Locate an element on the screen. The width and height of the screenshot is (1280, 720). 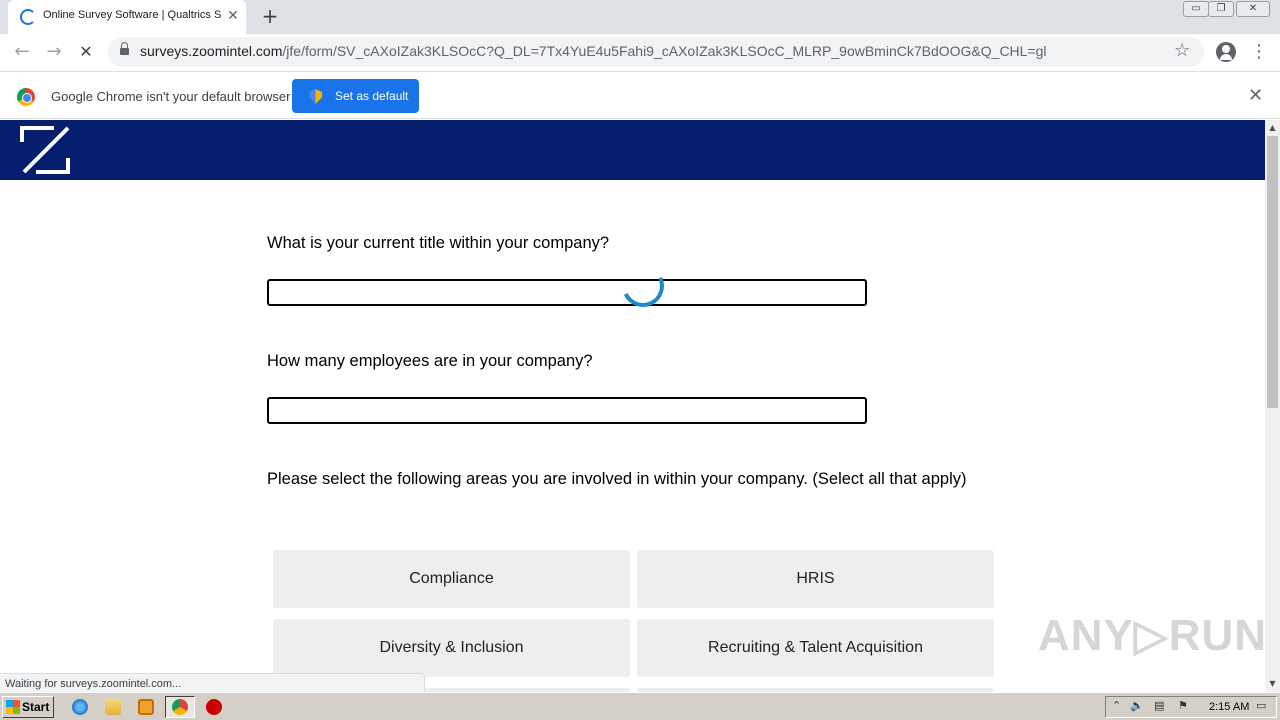
chrome-icon is located at coordinates (180, 707).